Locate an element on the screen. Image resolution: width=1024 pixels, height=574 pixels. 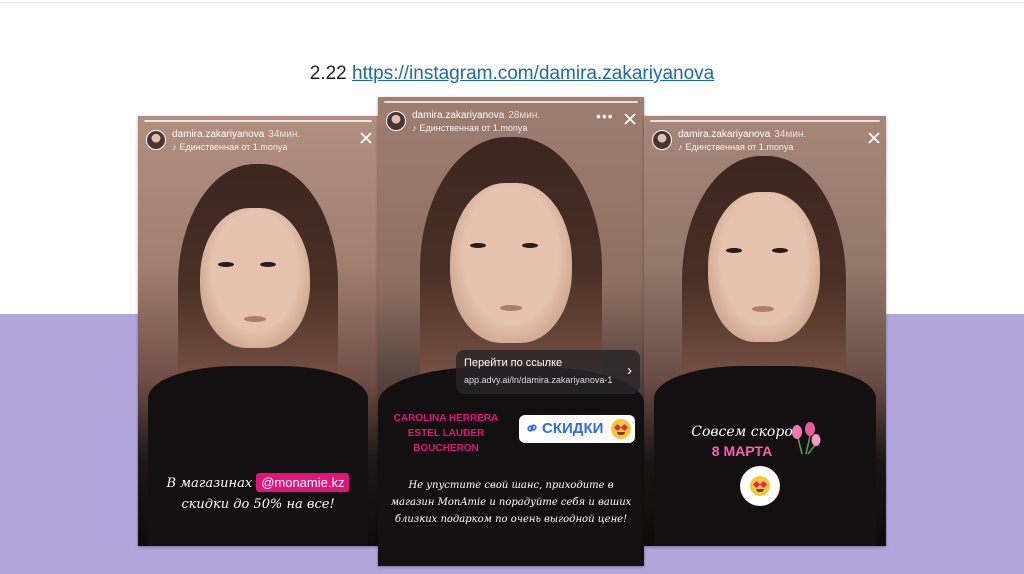
link-icon is located at coordinates (532, 428).